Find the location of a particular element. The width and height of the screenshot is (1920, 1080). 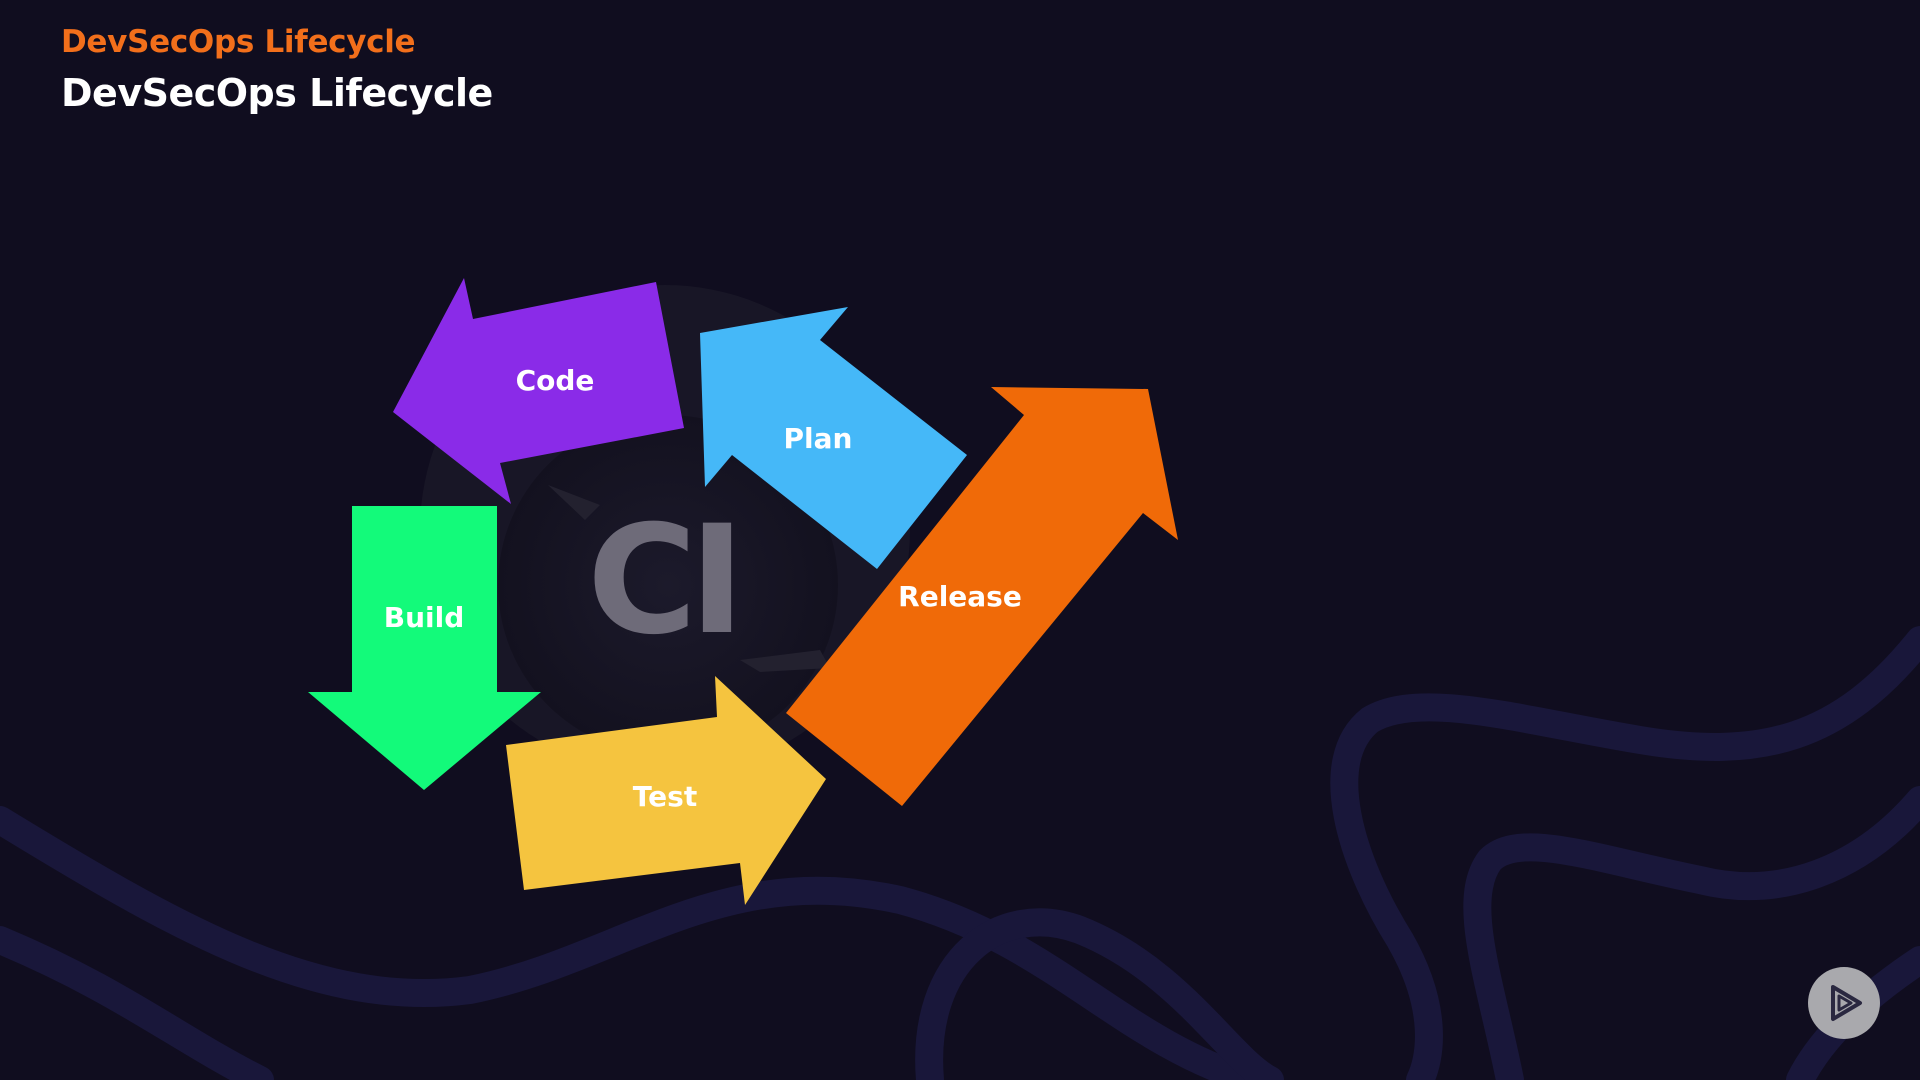

test-label: Test is located at coordinates (665, 796).